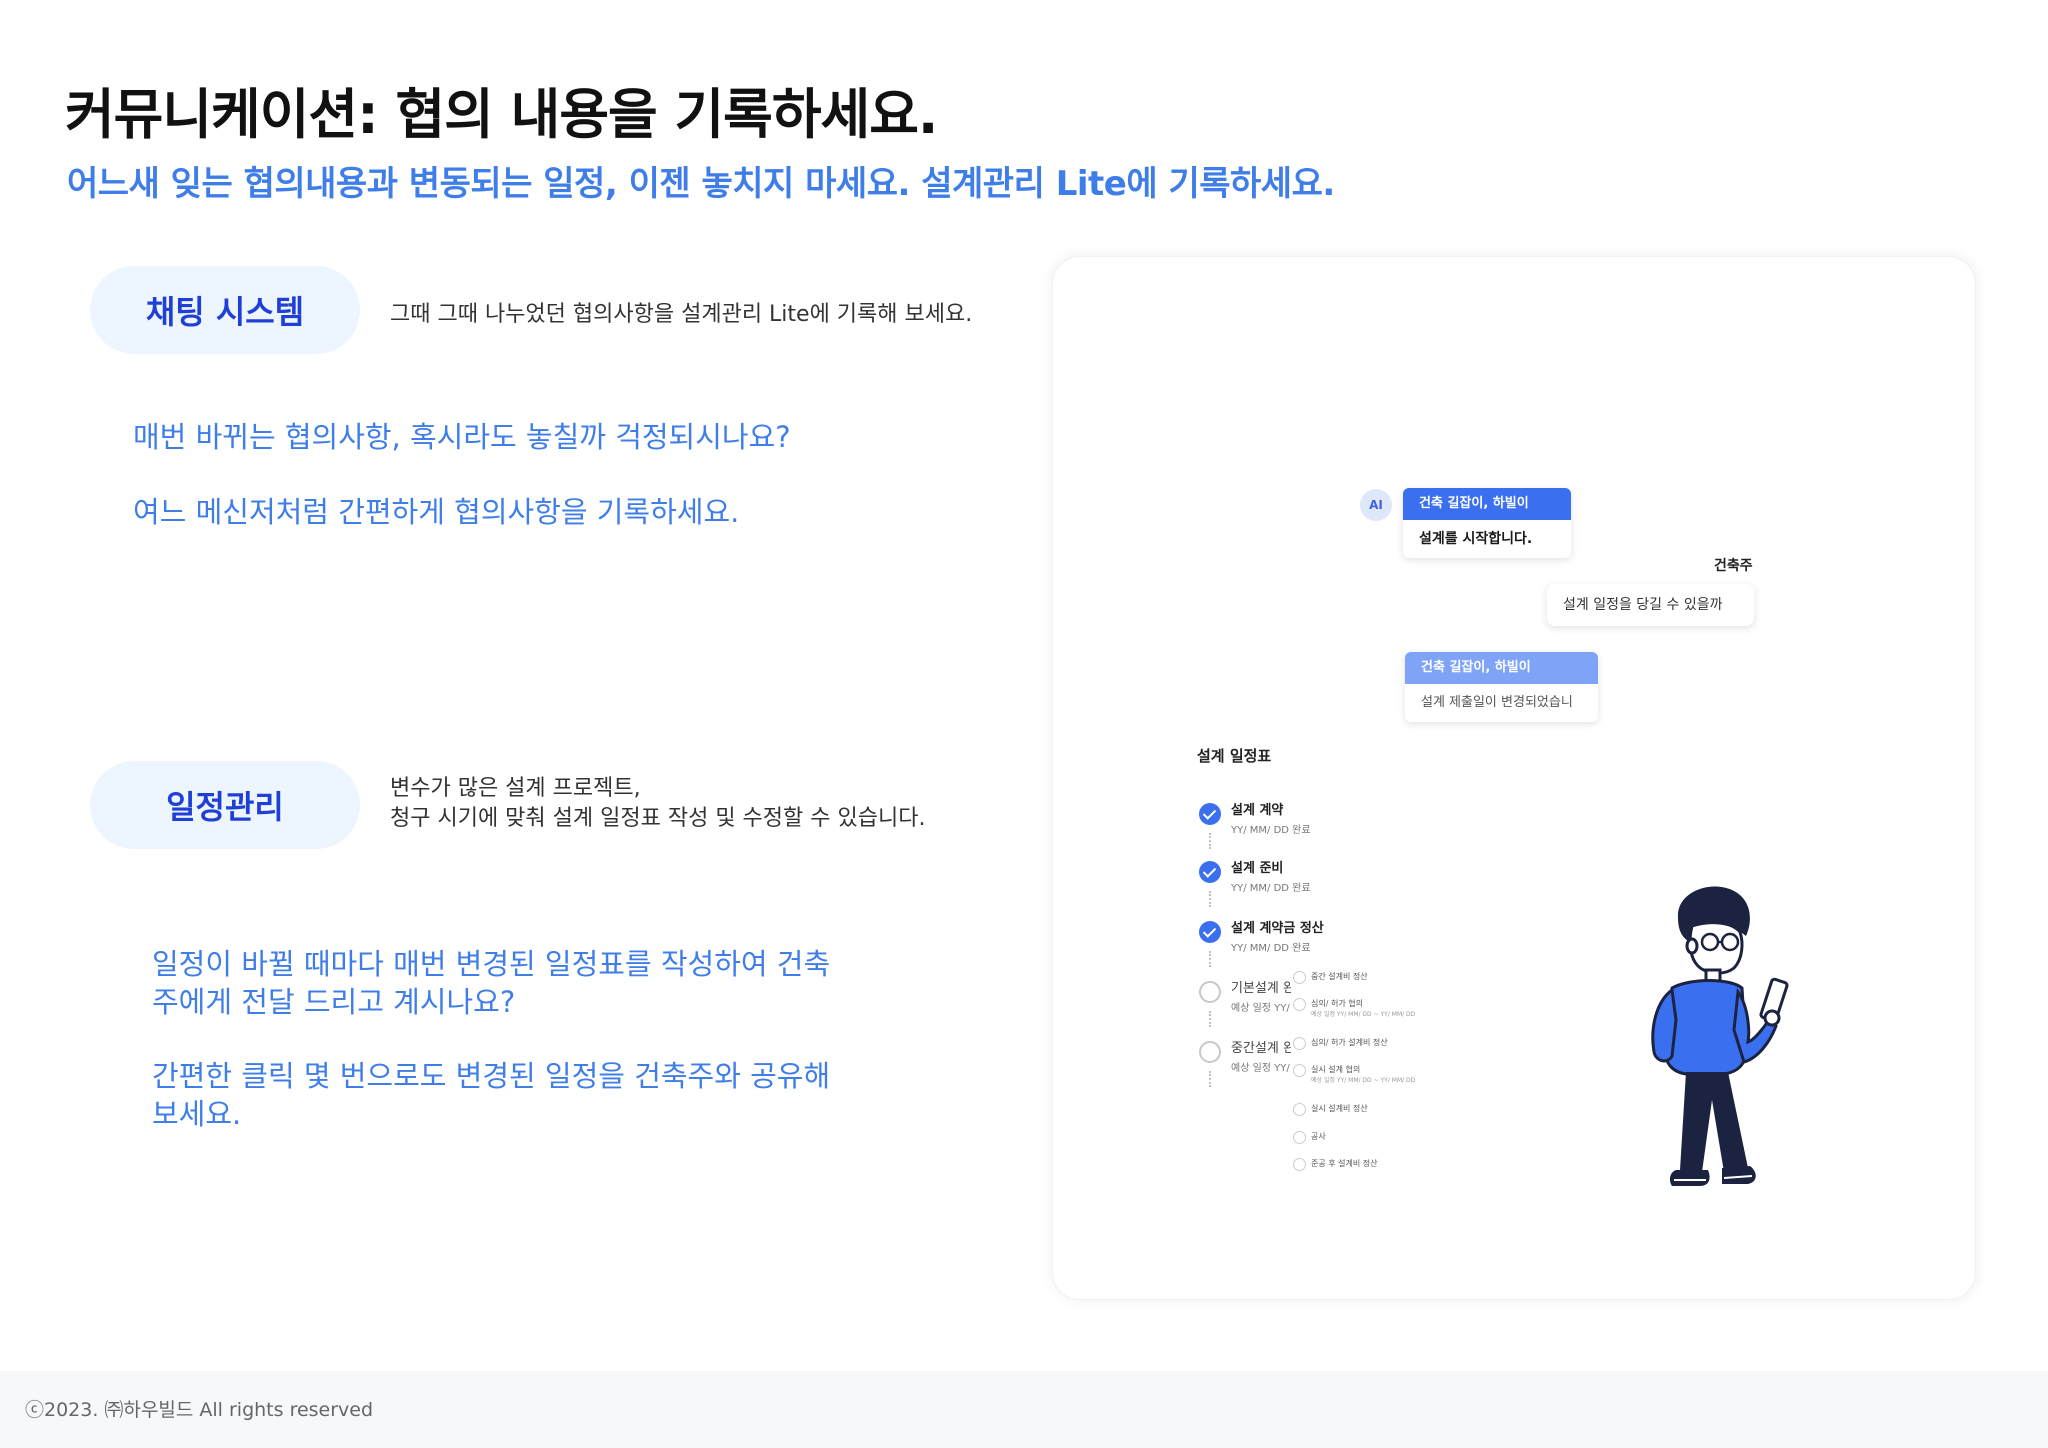 The width and height of the screenshot is (2048, 1448). Describe the element at coordinates (1339, 1108) in the screenshot. I see `sub-item-name: 실시 설계비 정산` at that location.